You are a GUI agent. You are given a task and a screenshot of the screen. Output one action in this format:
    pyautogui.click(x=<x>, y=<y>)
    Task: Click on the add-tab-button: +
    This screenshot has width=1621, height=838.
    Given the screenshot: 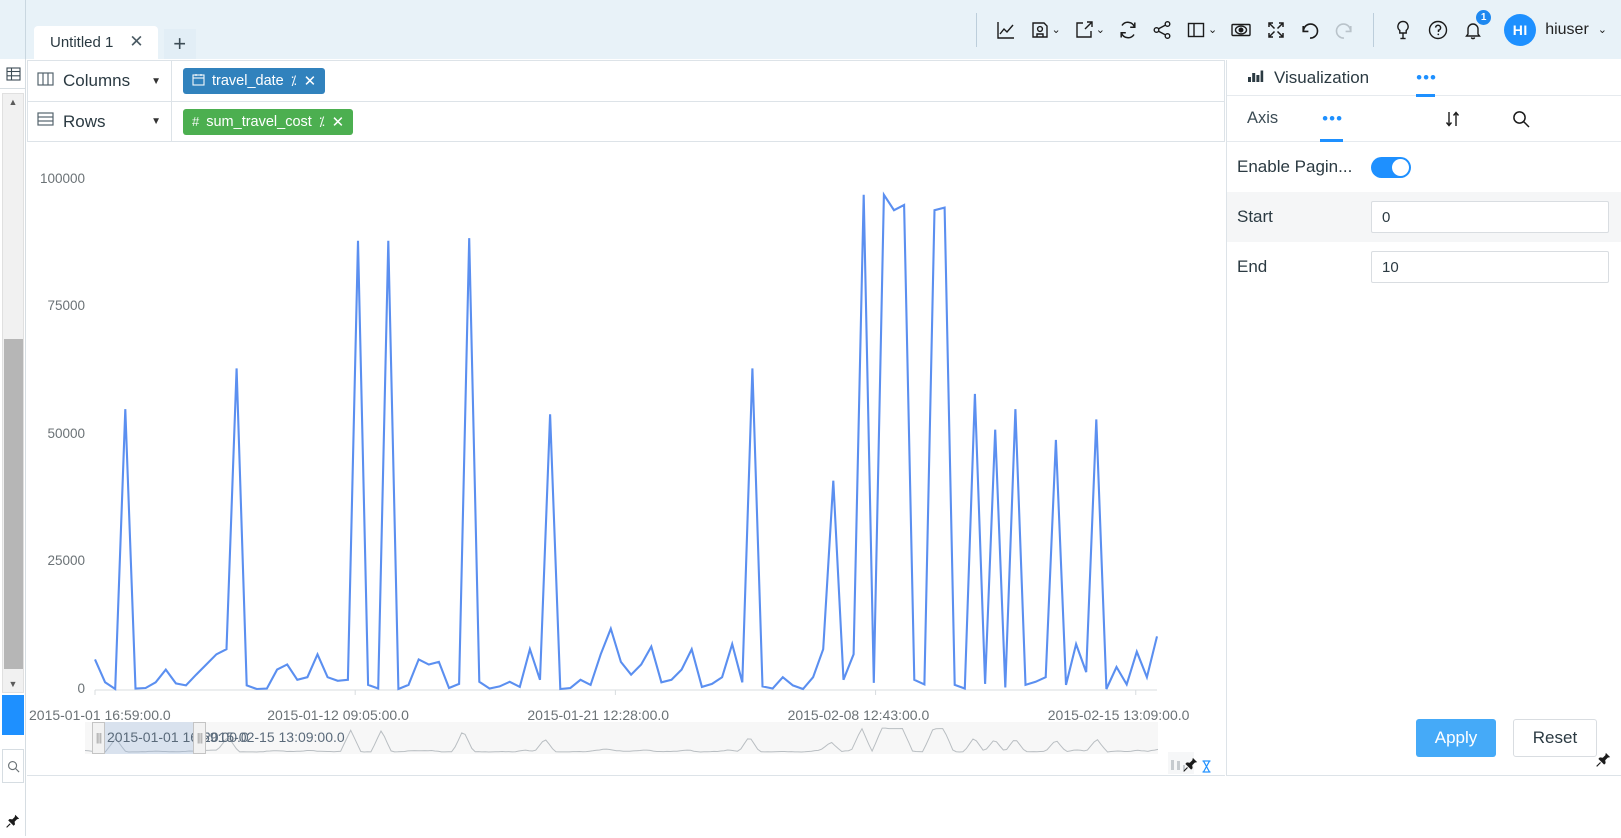 What is the action you would take?
    pyautogui.click(x=179, y=44)
    